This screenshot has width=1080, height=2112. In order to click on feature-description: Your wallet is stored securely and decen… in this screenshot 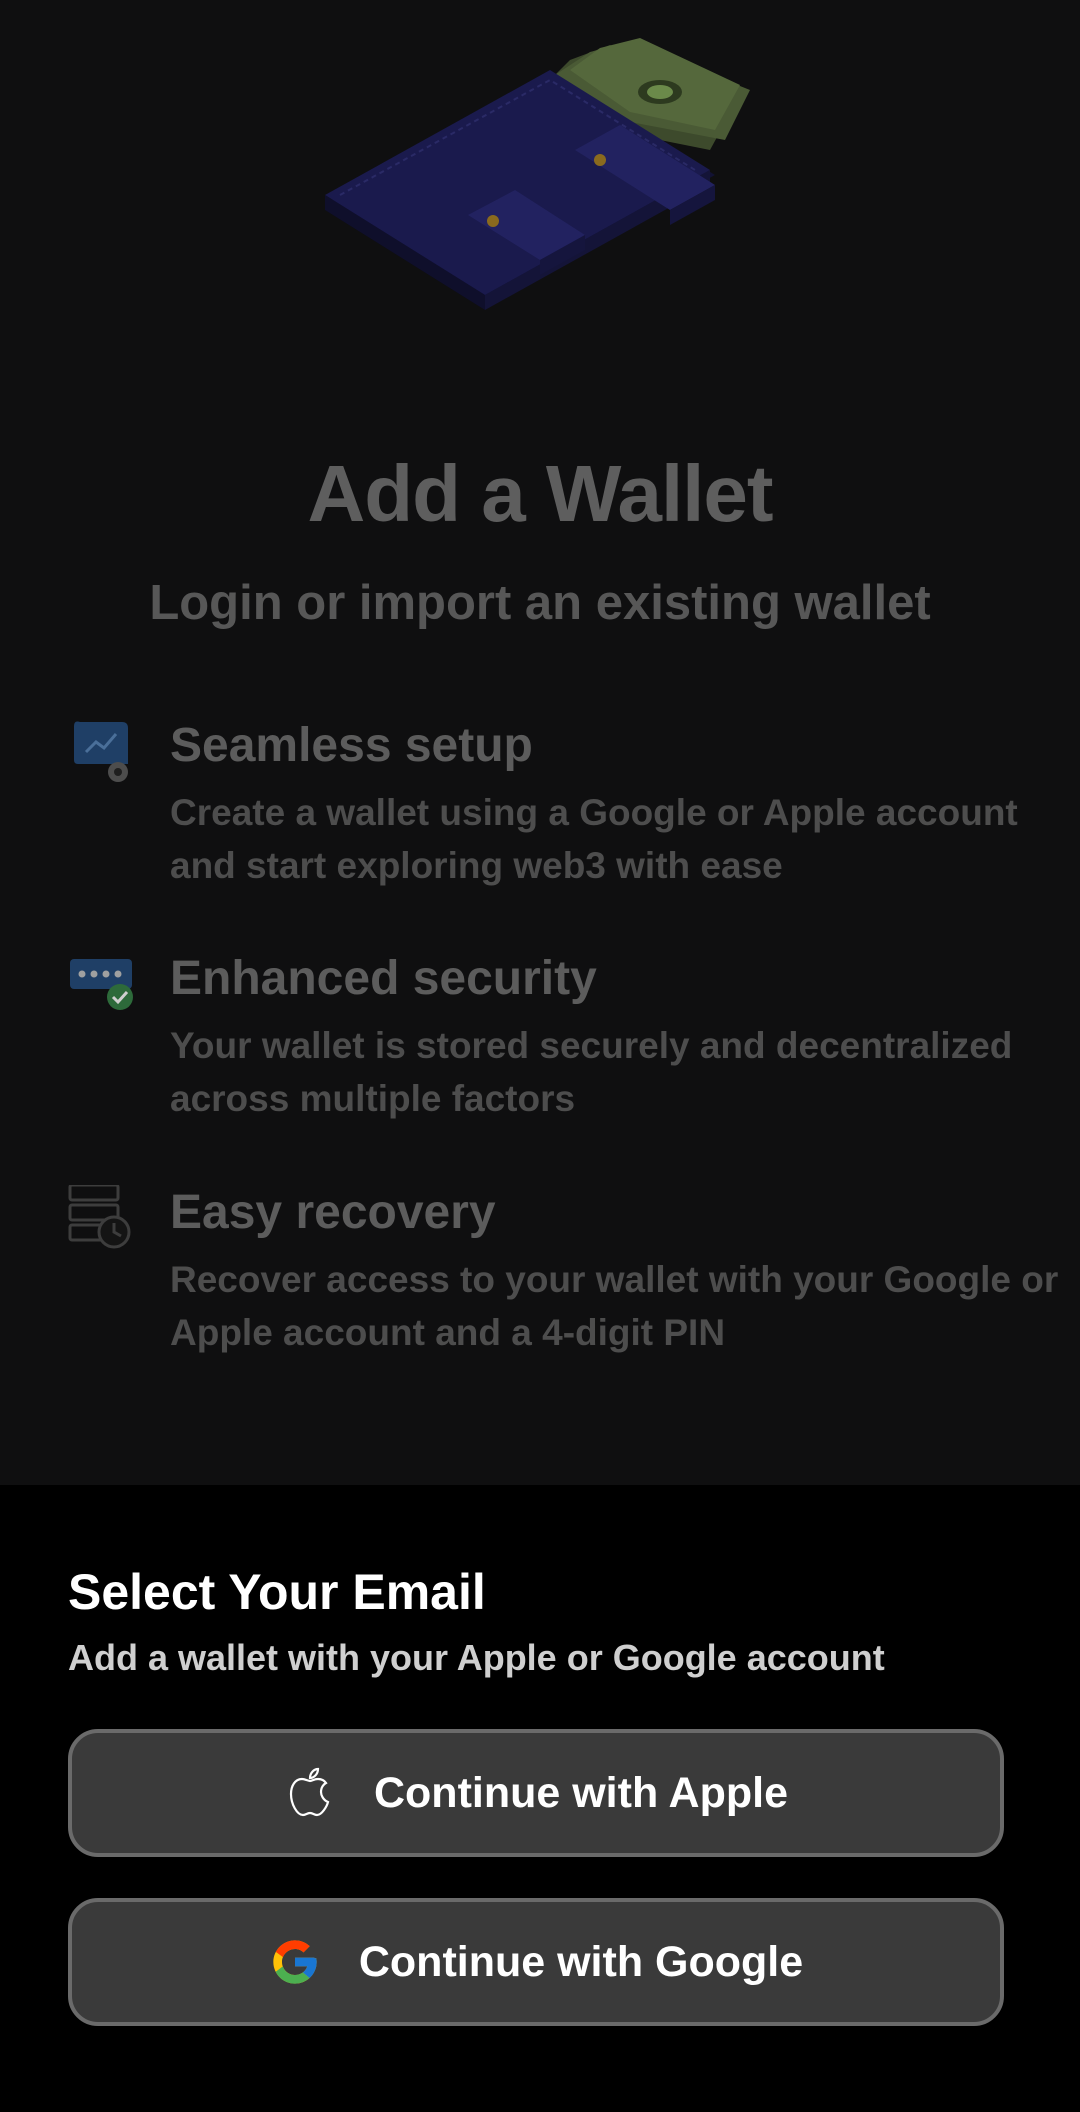, I will do `click(591, 1072)`.